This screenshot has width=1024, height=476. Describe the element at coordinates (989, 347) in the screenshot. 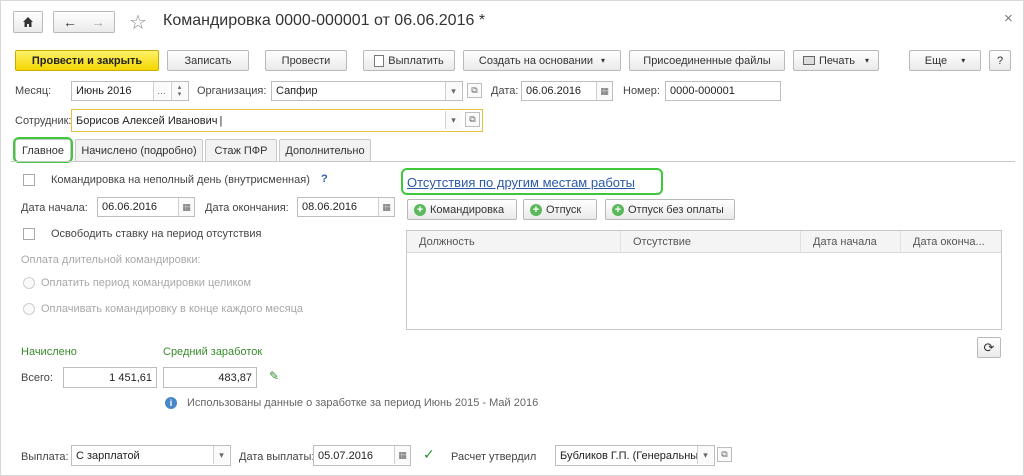

I see `refresh-icon: ⟳` at that location.